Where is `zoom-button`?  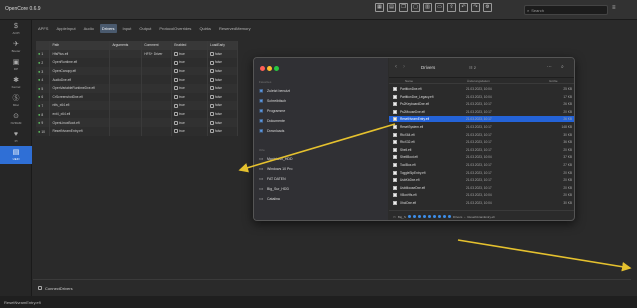 zoom-button is located at coordinates (276, 68).